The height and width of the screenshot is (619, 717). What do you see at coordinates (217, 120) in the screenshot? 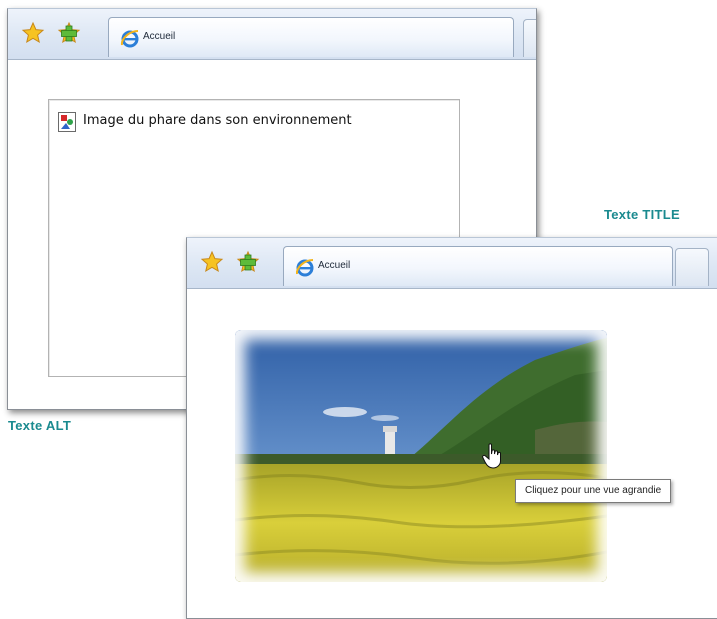
I see `alt-text: Image du phare dans son environnement` at bounding box center [217, 120].